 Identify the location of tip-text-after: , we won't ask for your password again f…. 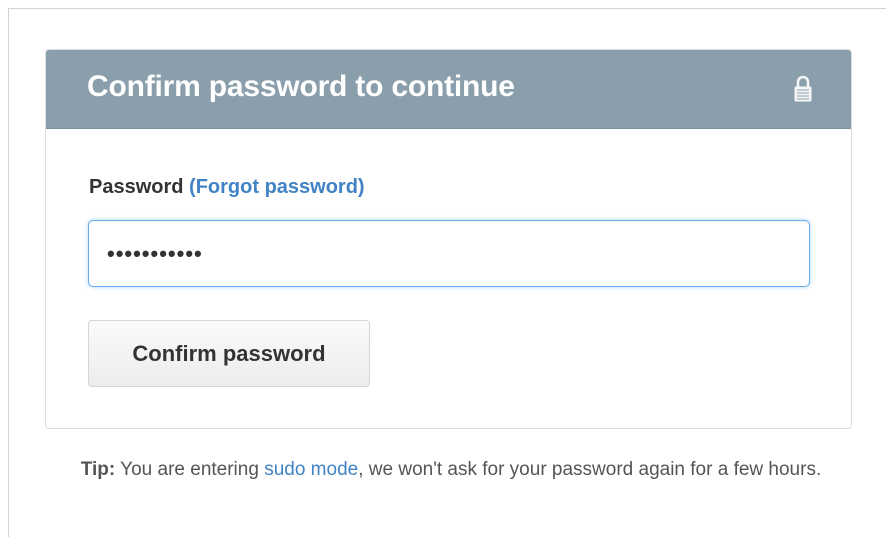
(590, 469).